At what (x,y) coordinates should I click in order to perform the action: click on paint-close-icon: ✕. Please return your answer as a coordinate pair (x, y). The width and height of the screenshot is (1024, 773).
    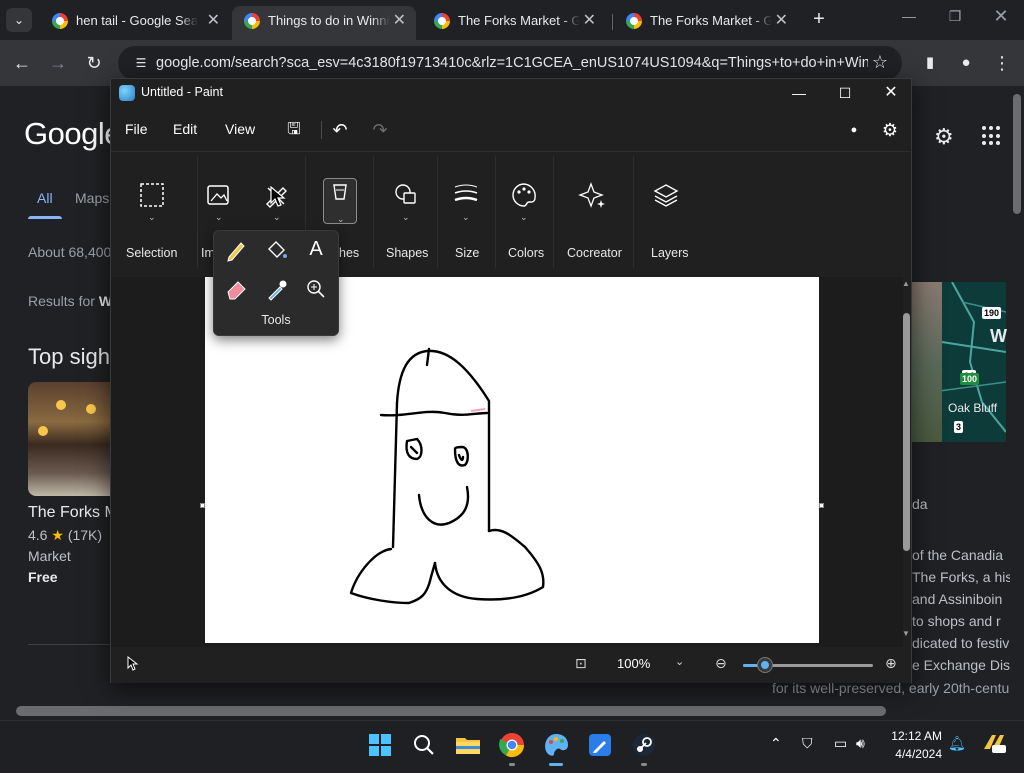
    Looking at the image, I should click on (891, 93).